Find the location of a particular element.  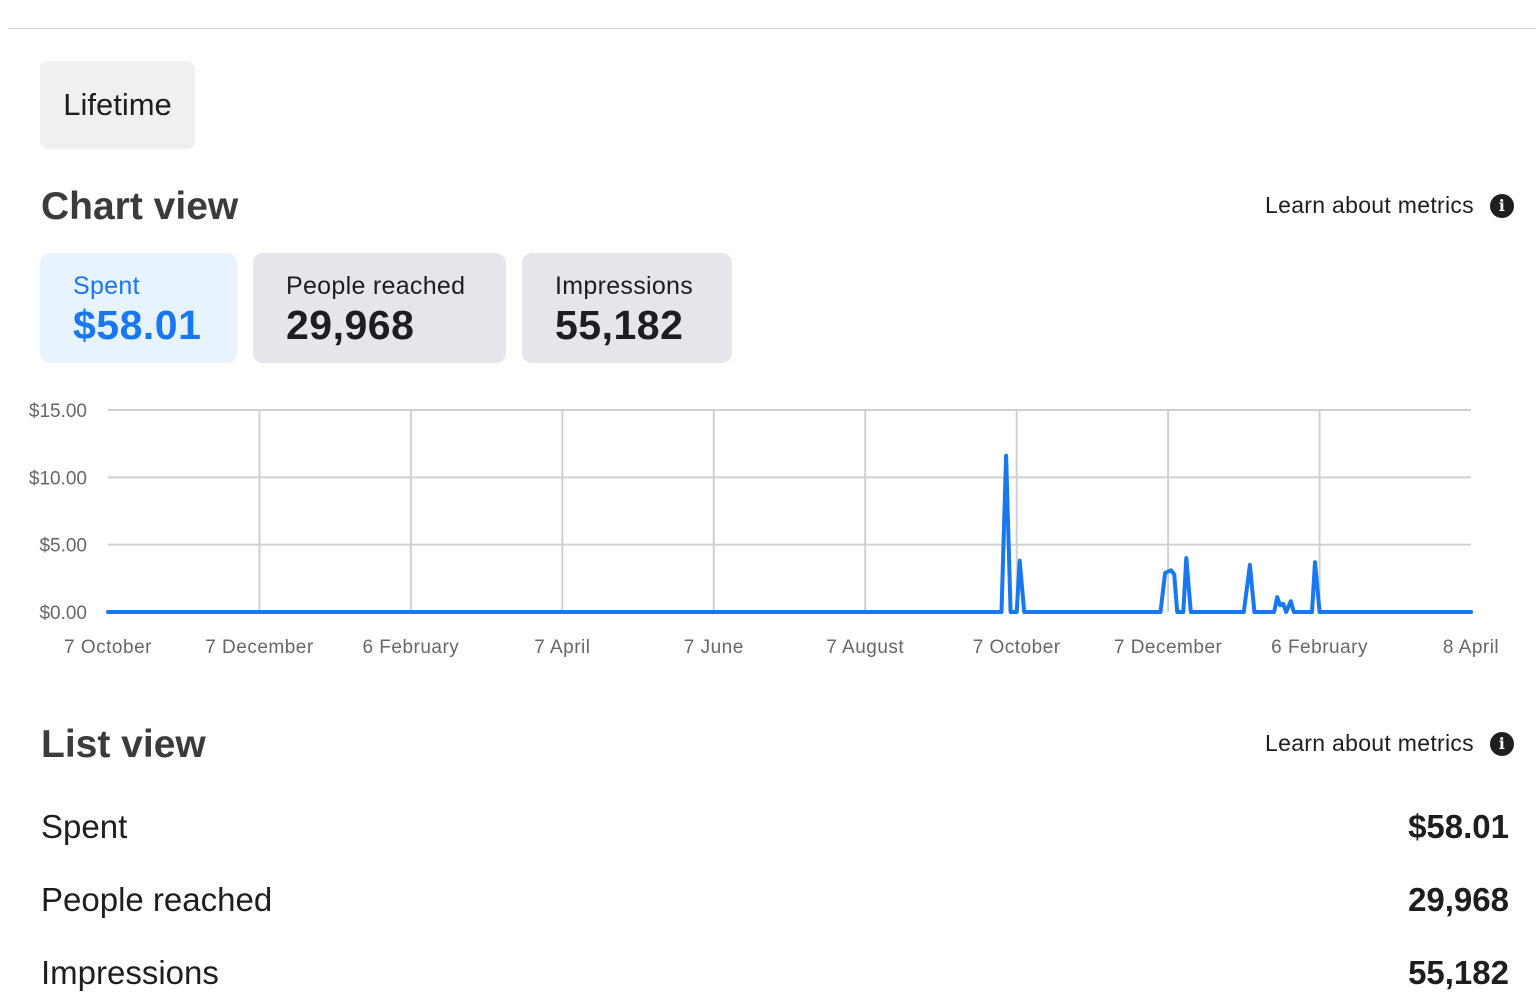

list-row-value: 29,968 is located at coordinates (1458, 899).